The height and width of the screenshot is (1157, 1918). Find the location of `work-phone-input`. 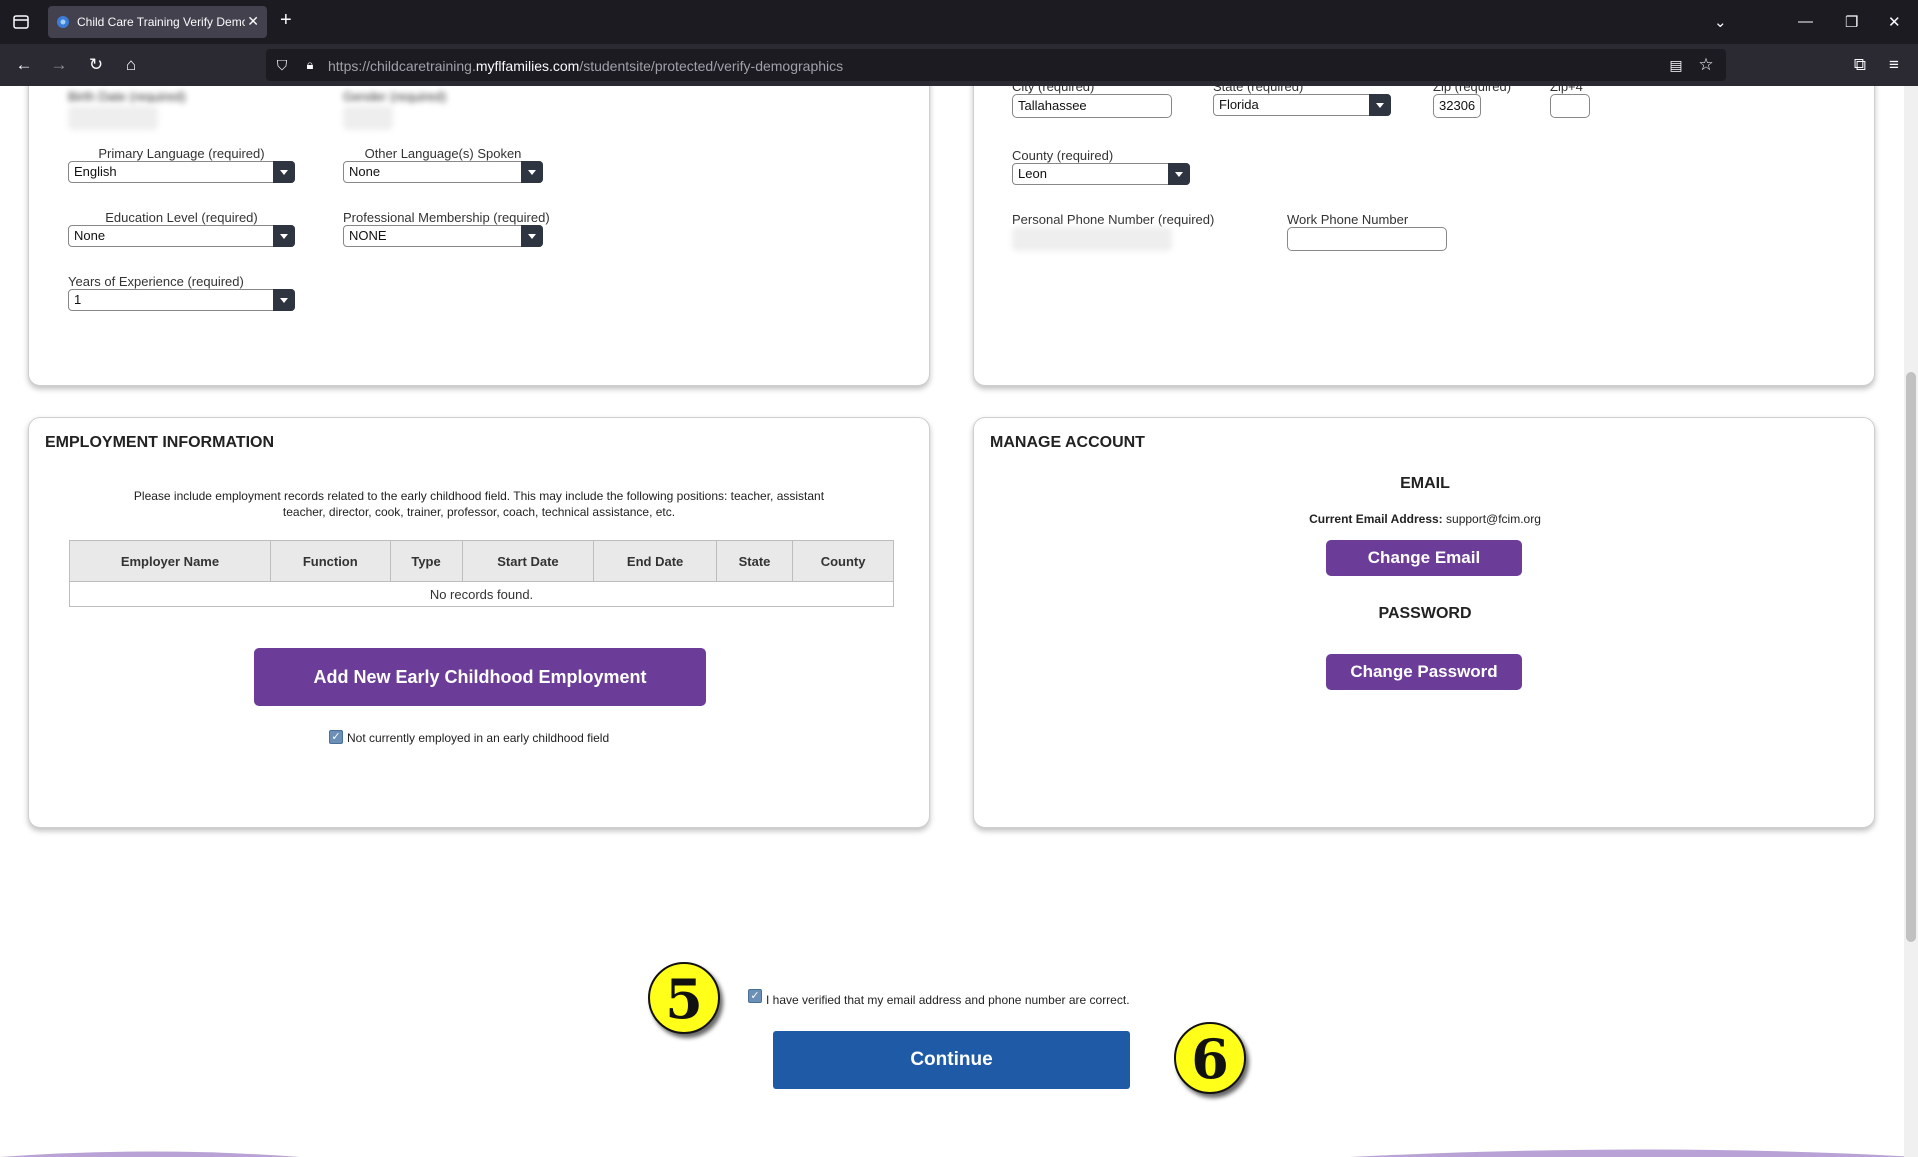

work-phone-input is located at coordinates (1367, 239).